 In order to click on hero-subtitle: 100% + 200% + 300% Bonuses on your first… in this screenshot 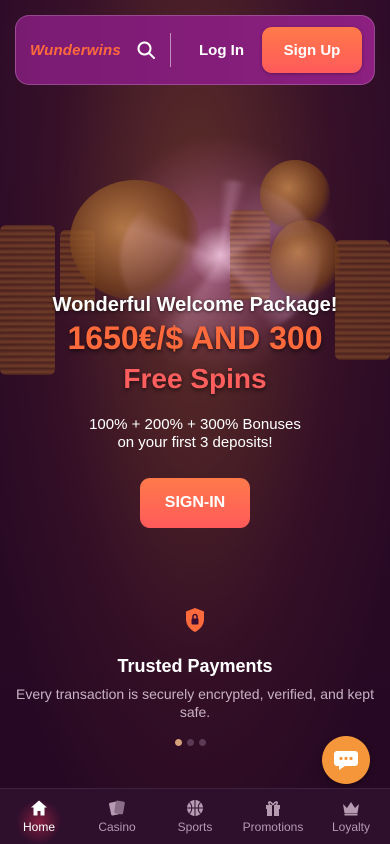, I will do `click(195, 434)`.